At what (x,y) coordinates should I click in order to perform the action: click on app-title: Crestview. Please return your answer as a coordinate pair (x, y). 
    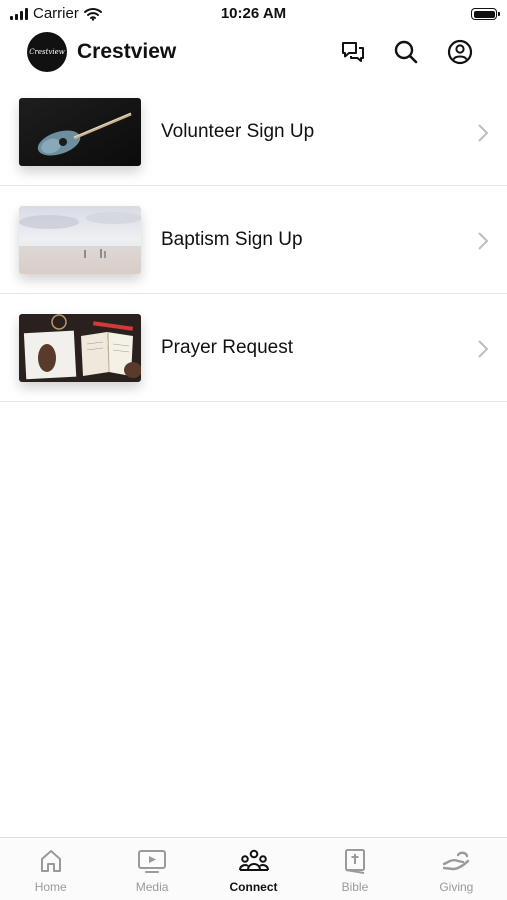
    Looking at the image, I should click on (127, 51).